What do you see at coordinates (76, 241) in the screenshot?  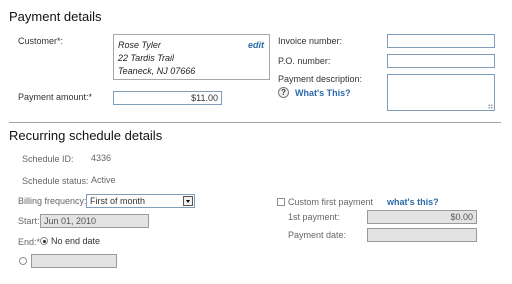 I see `end-no-end-date-label: No end date` at bounding box center [76, 241].